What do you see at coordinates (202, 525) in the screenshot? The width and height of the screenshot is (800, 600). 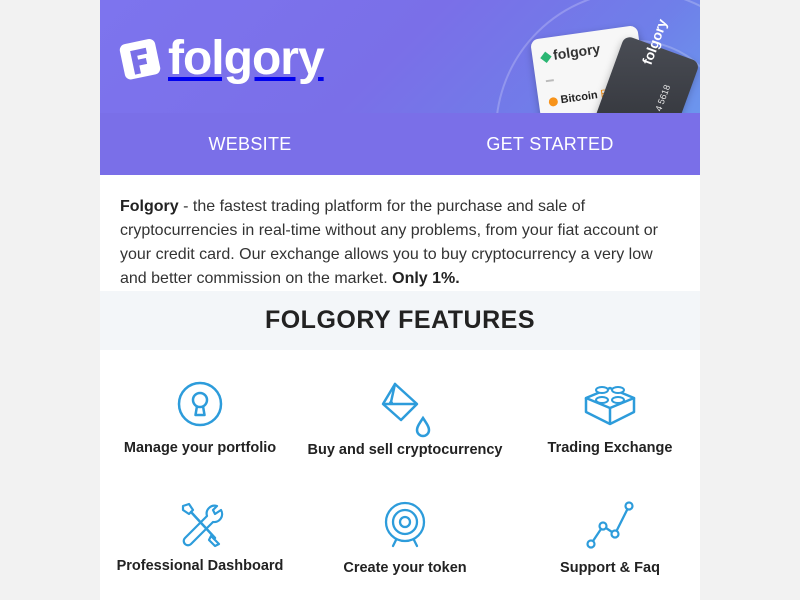 I see `tools-icon` at bounding box center [202, 525].